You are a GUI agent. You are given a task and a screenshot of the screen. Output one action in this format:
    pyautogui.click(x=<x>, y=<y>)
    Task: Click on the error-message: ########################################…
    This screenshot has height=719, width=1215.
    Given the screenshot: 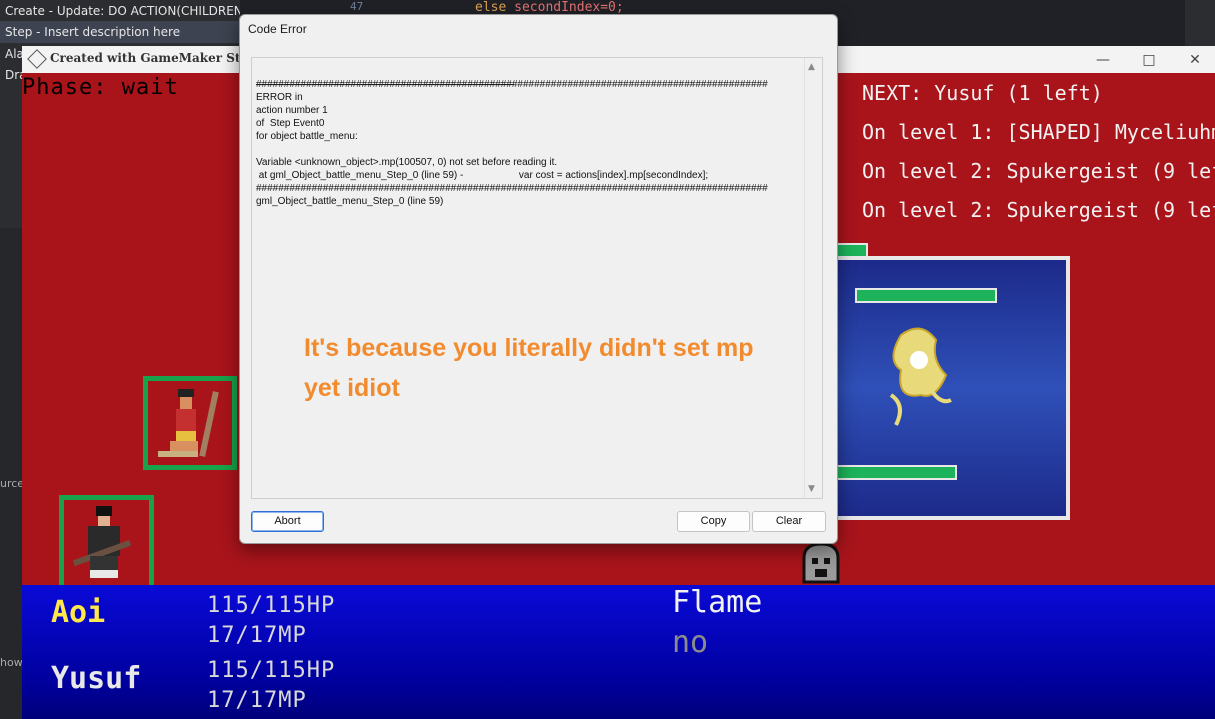 What is the action you would take?
    pyautogui.click(x=512, y=143)
    